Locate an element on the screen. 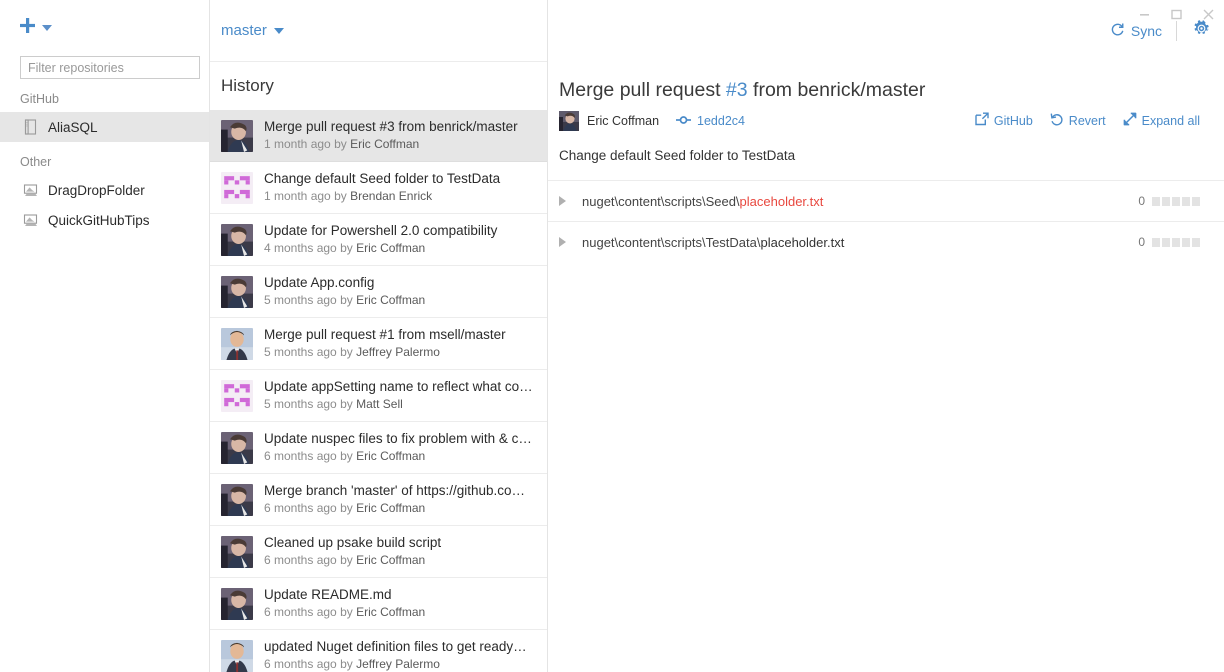 This screenshot has width=1224, height=672. commit-description: Change default Seed folder to TestData is located at coordinates (677, 155).